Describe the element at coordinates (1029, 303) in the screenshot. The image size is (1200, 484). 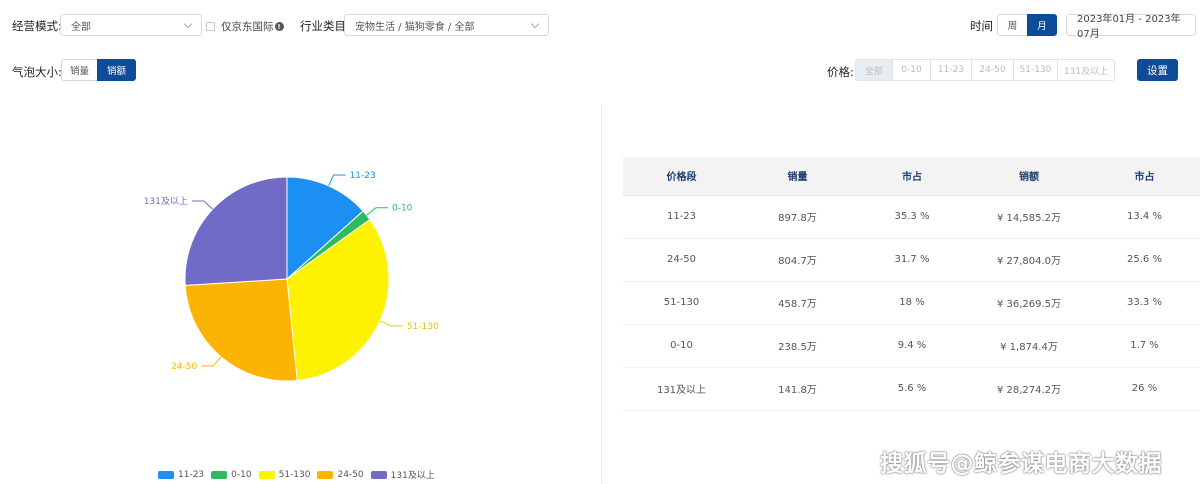
I see `cell-sales: ¥ 36,269.5万` at that location.